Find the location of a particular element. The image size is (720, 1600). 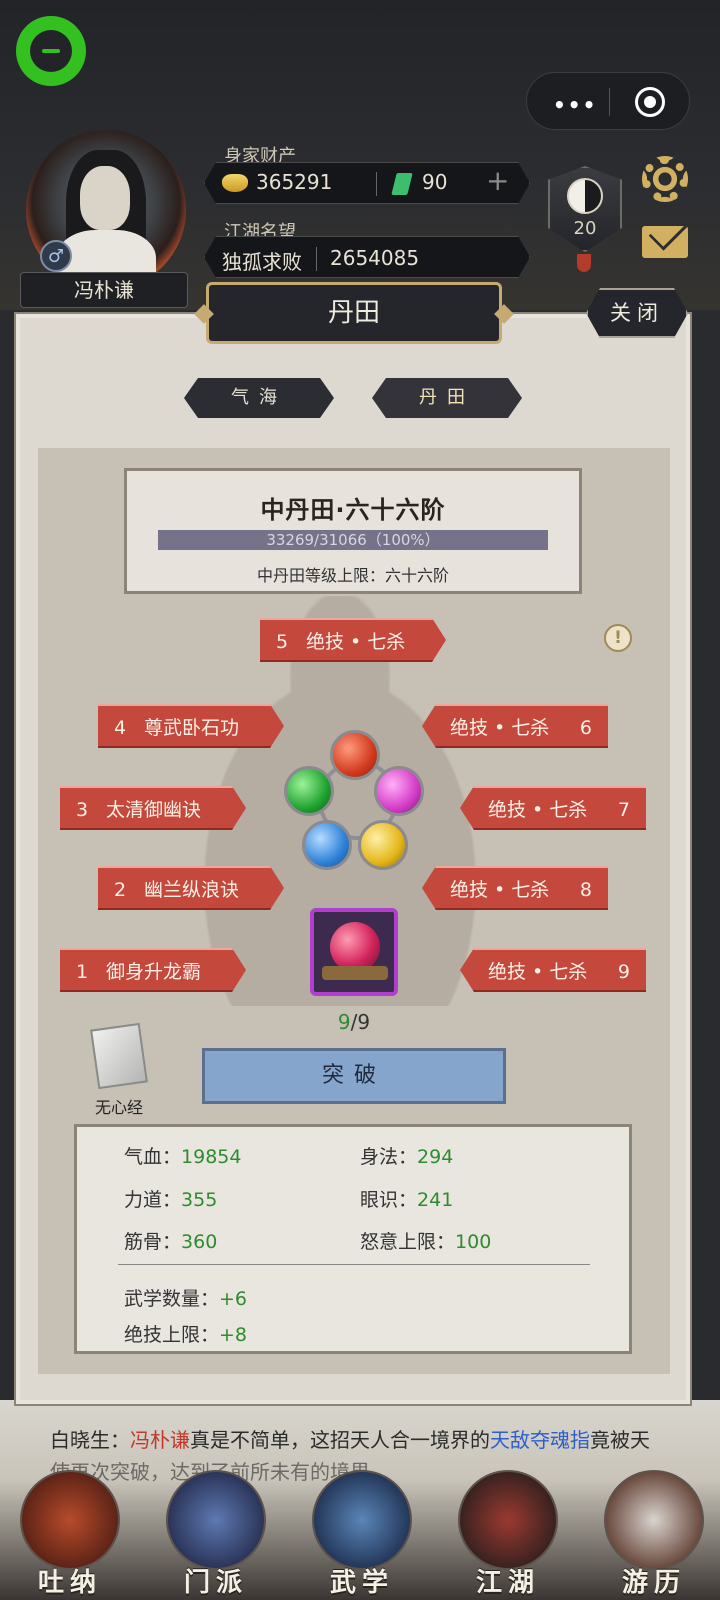

miniprogram-capsule: ••• is located at coordinates (608, 101).